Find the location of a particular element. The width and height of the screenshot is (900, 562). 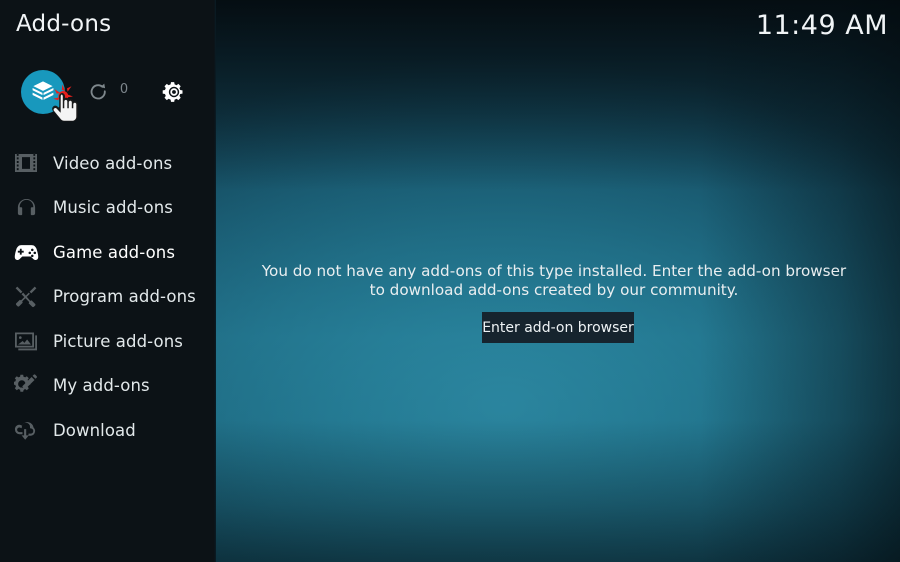

sidebar-item-label: Music add-ons is located at coordinates (113, 208).